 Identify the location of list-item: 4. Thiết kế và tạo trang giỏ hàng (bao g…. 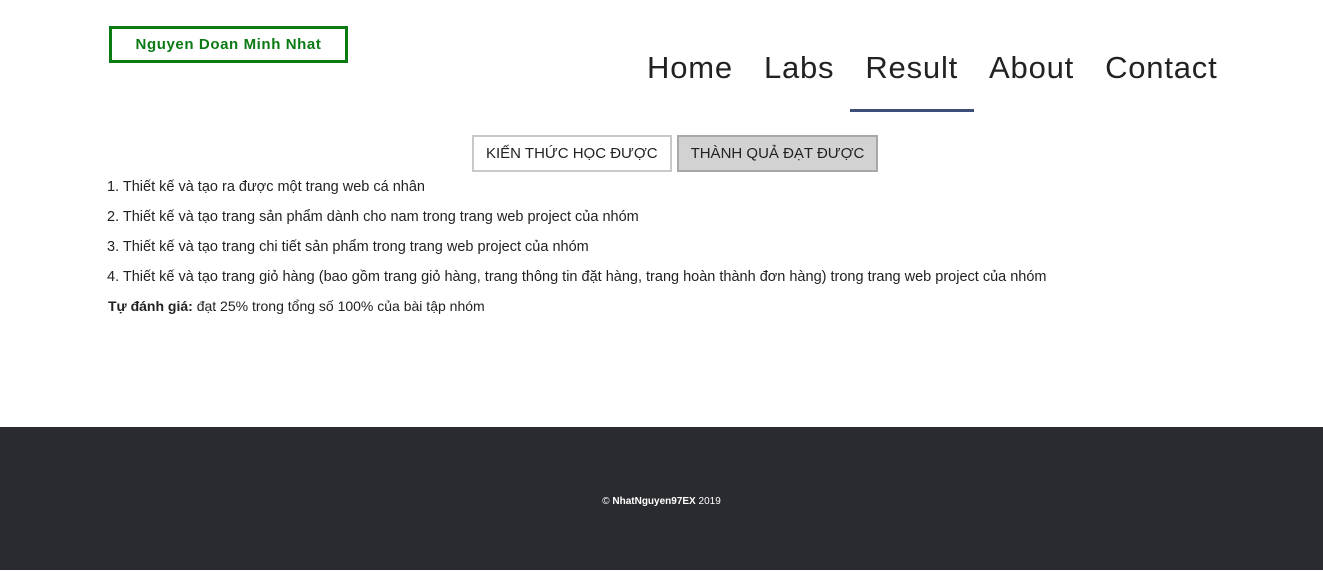
(577, 277).